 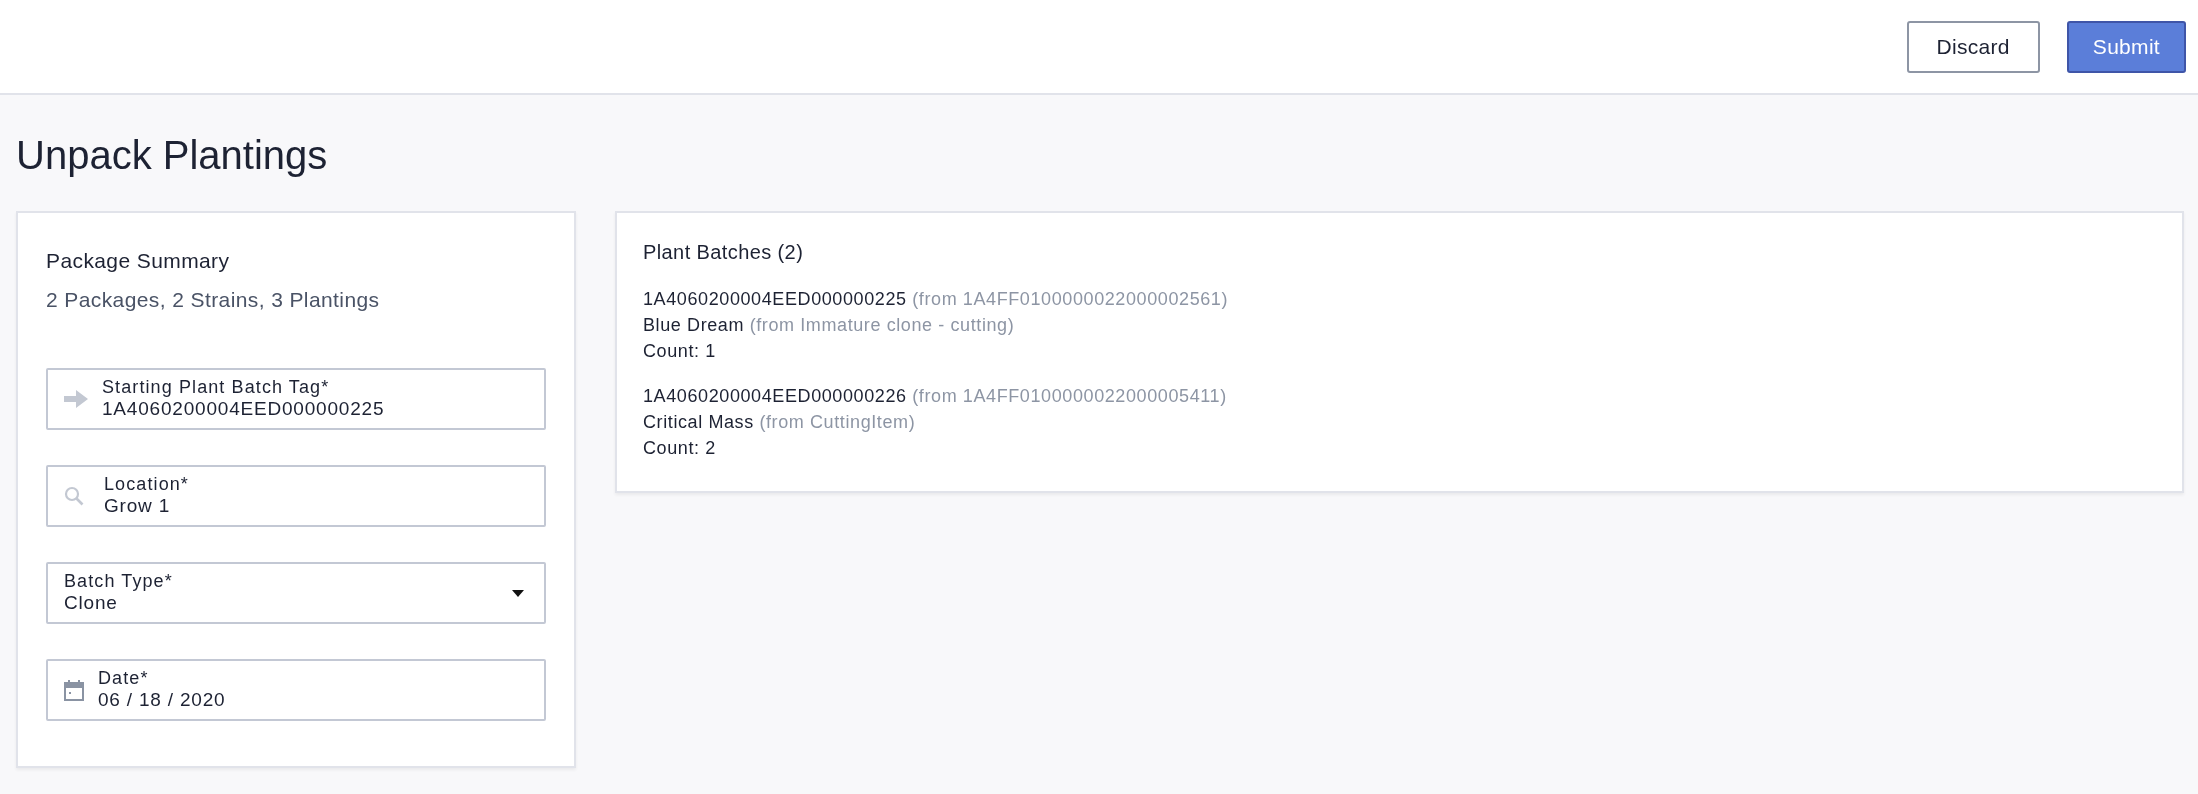 What do you see at coordinates (882, 325) in the screenshot?
I see `strain-source: (from Immature clone - cutting)` at bounding box center [882, 325].